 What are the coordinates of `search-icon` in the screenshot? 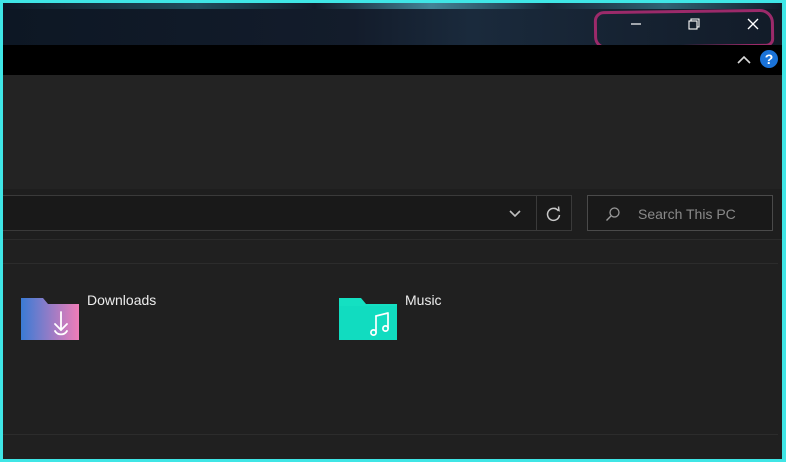 It's located at (613, 214).